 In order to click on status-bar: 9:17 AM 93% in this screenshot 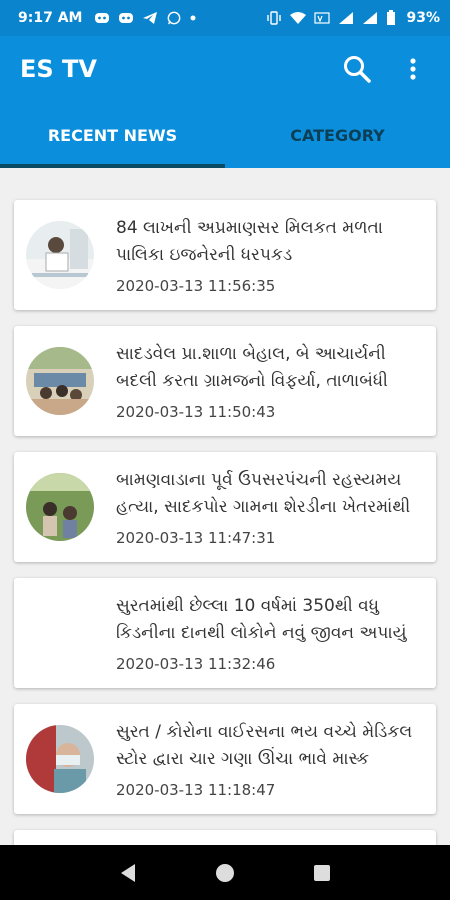, I will do `click(225, 18)`.